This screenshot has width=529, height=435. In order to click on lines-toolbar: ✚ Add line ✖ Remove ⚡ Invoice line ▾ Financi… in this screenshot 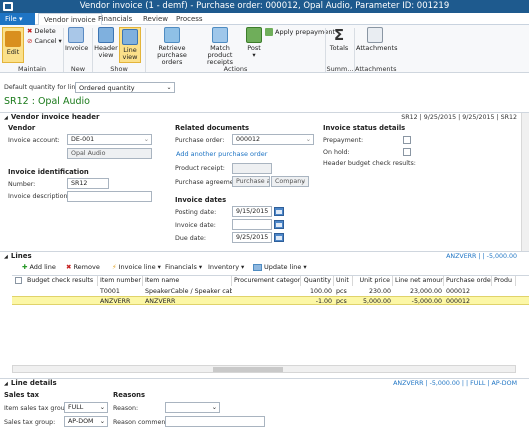, I will do `click(264, 267)`.